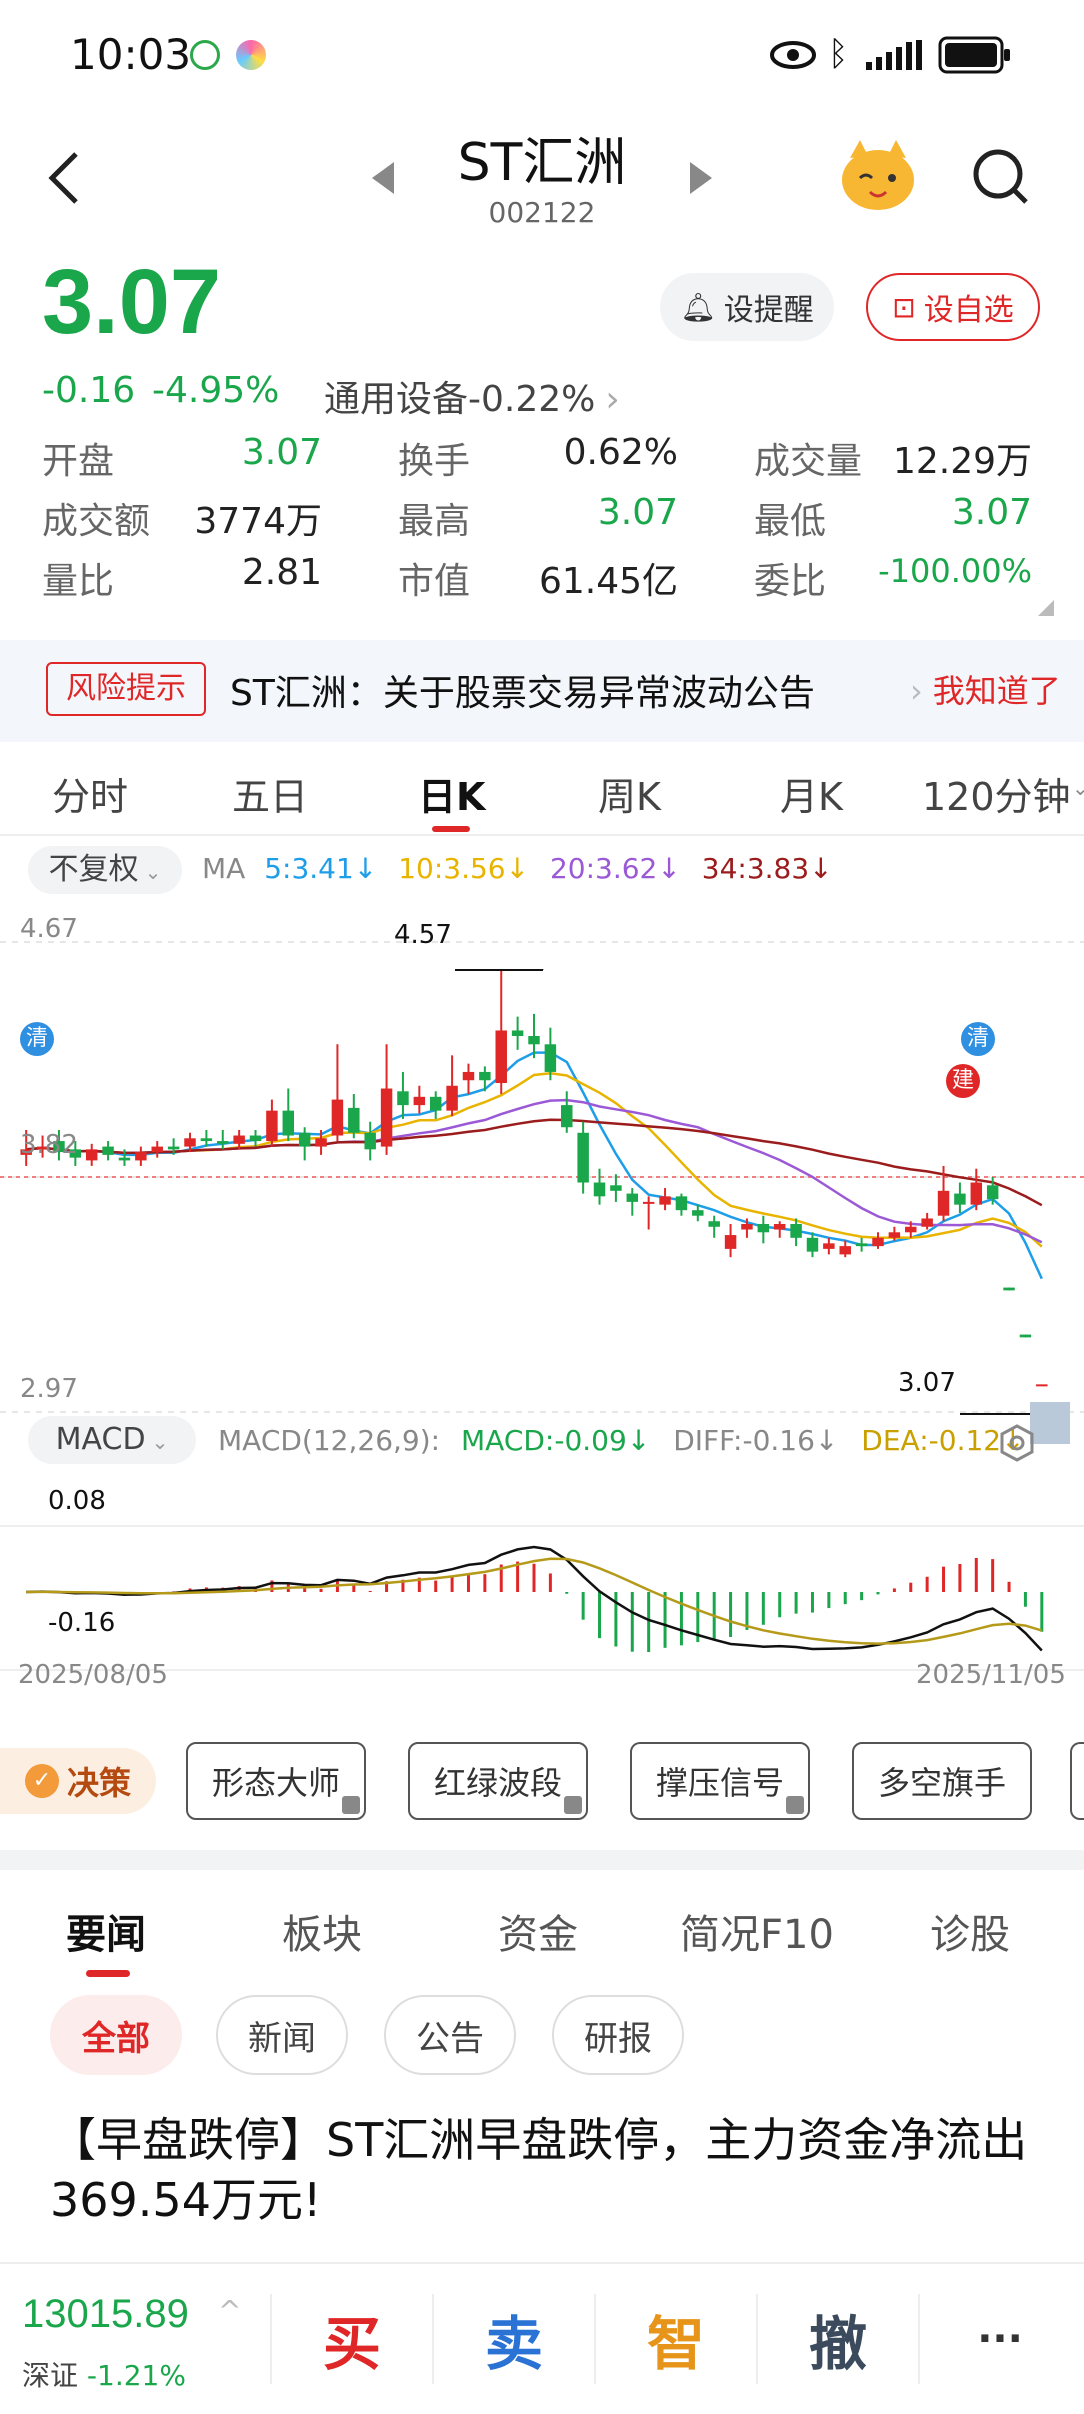 This screenshot has width=1084, height=2414. I want to click on diff-value: DIFF:-0.16↓, so click(756, 1440).